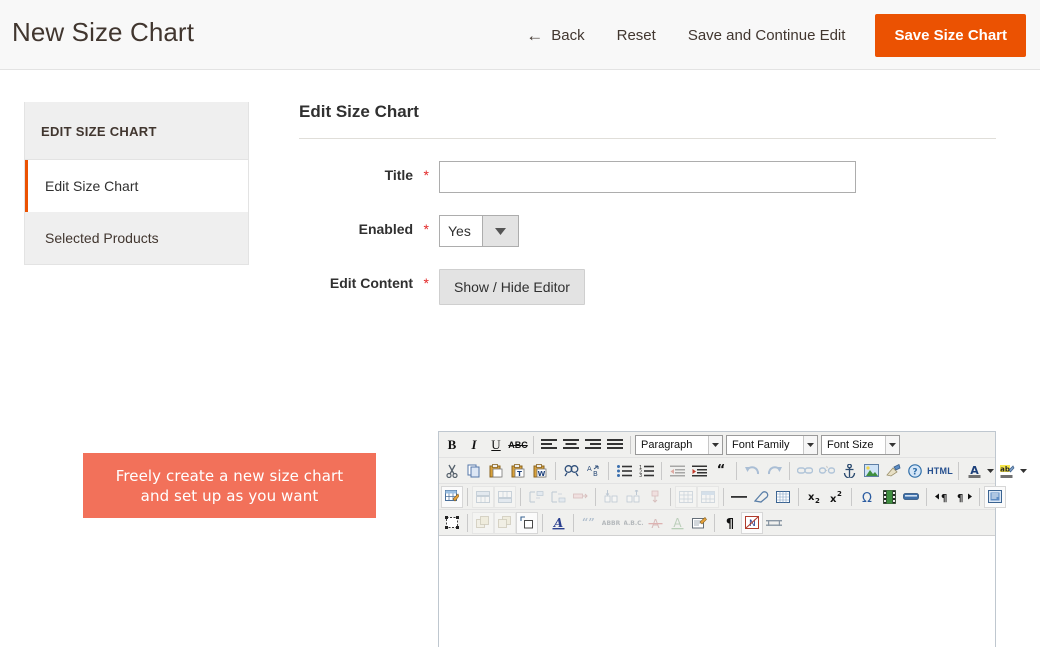  Describe the element at coordinates (512, 287) in the screenshot. I see `show-hide-editor-button: Show / Hide Editor` at that location.